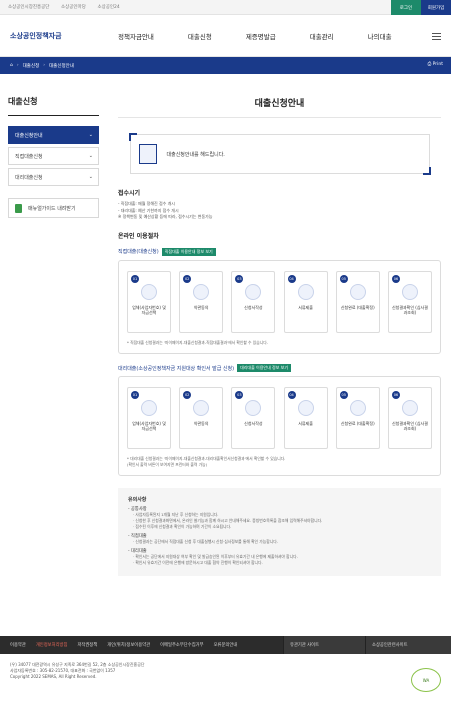  What do you see at coordinates (165, 216) in the screenshot?
I see `reception-line: ※ 정책변동 및 예산상황 등에 따라, 접수시기는 변동가능` at bounding box center [165, 216].